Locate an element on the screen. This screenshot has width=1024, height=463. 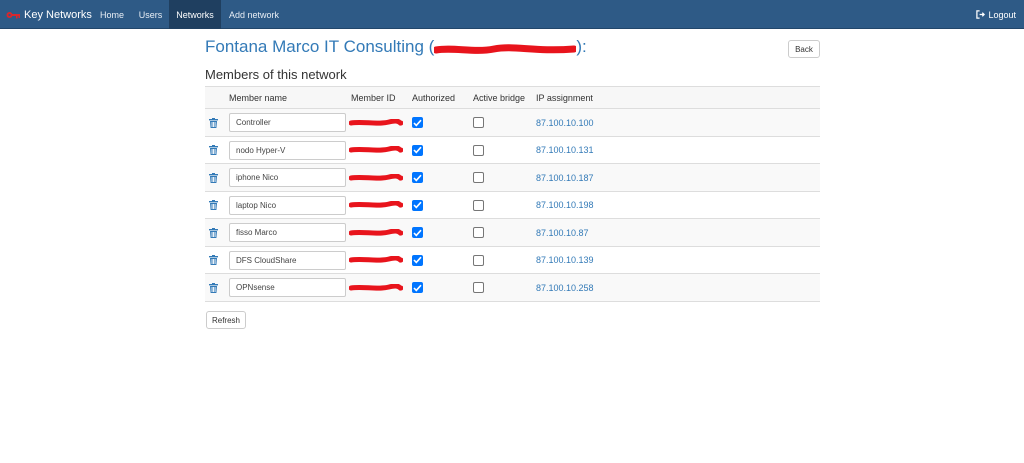
col-active-bridge: Active bridge is located at coordinates (499, 98).